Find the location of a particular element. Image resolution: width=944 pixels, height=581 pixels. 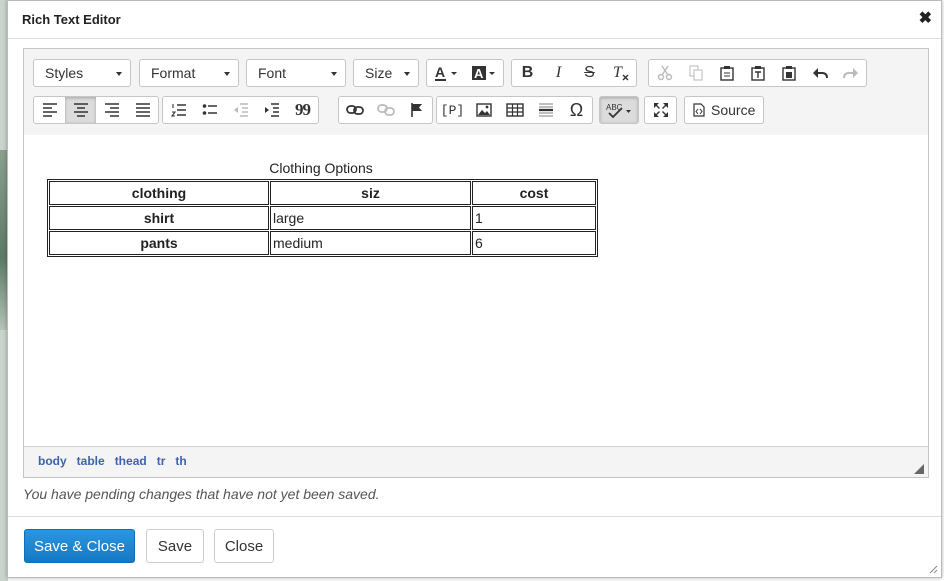

remove-format-letter: T is located at coordinates (618, 72).